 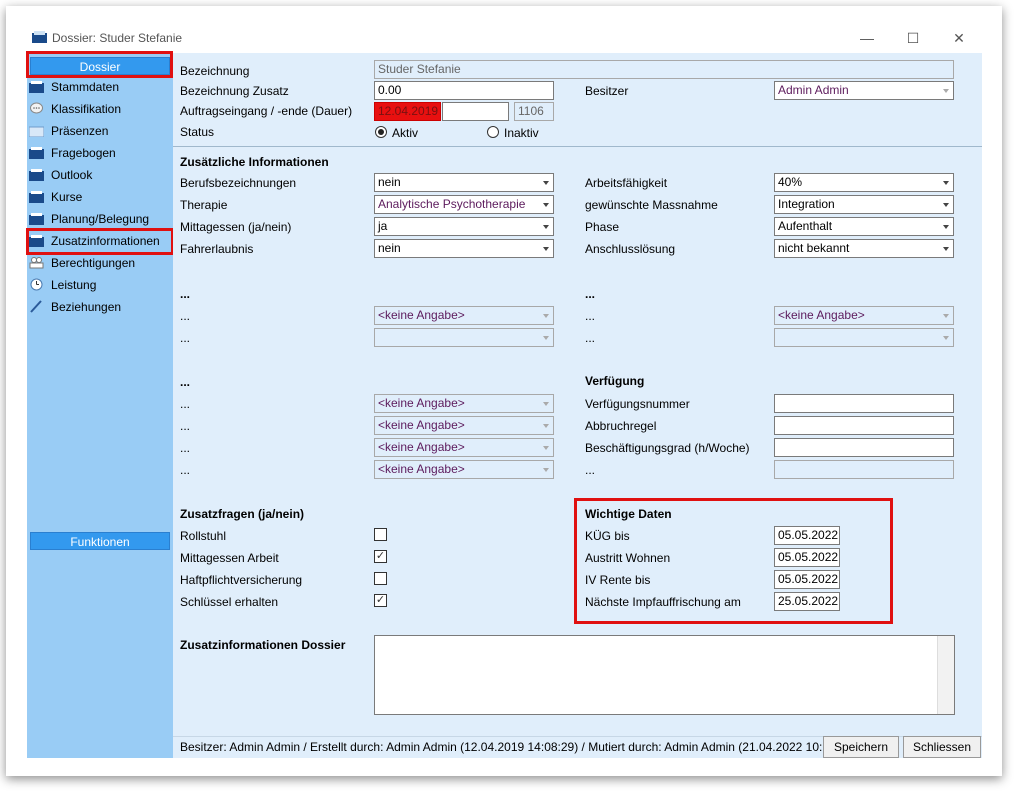 I want to click on rollstuhl-checkbox, so click(x=380, y=534).